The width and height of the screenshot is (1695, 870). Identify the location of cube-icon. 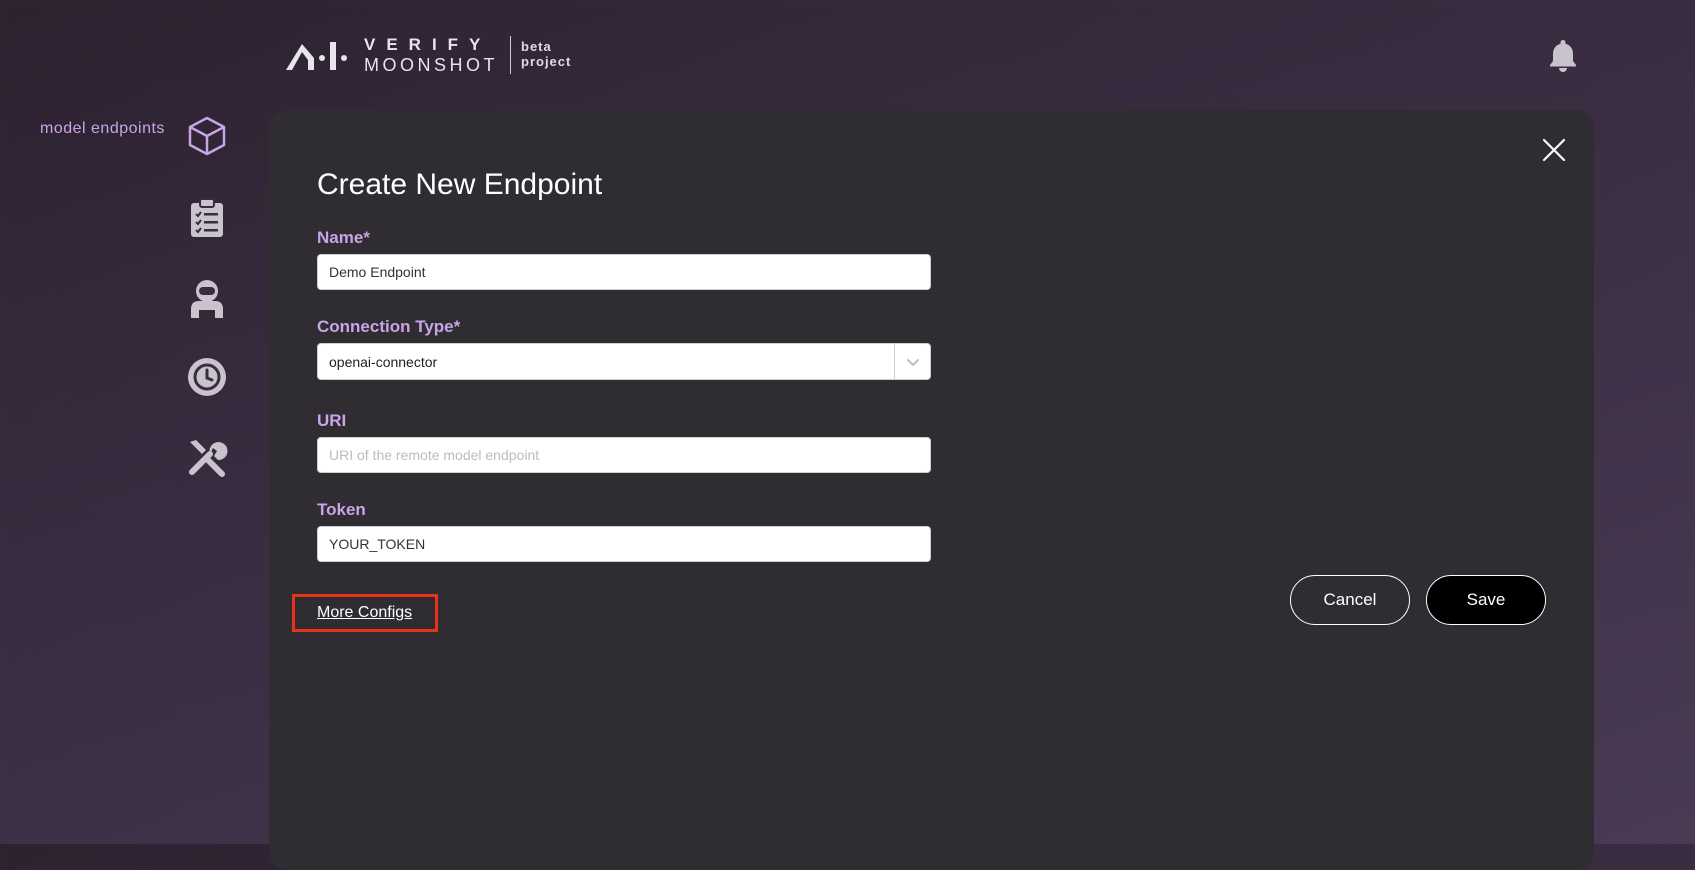
(207, 136).